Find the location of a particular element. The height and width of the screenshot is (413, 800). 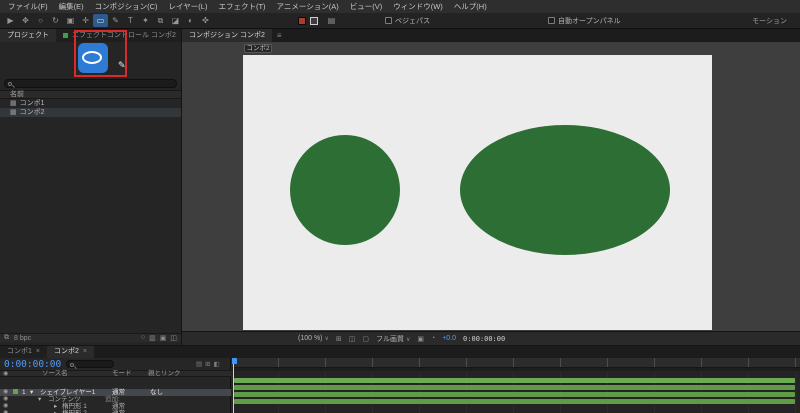

workspace-label: モーション is located at coordinates (769, 21).